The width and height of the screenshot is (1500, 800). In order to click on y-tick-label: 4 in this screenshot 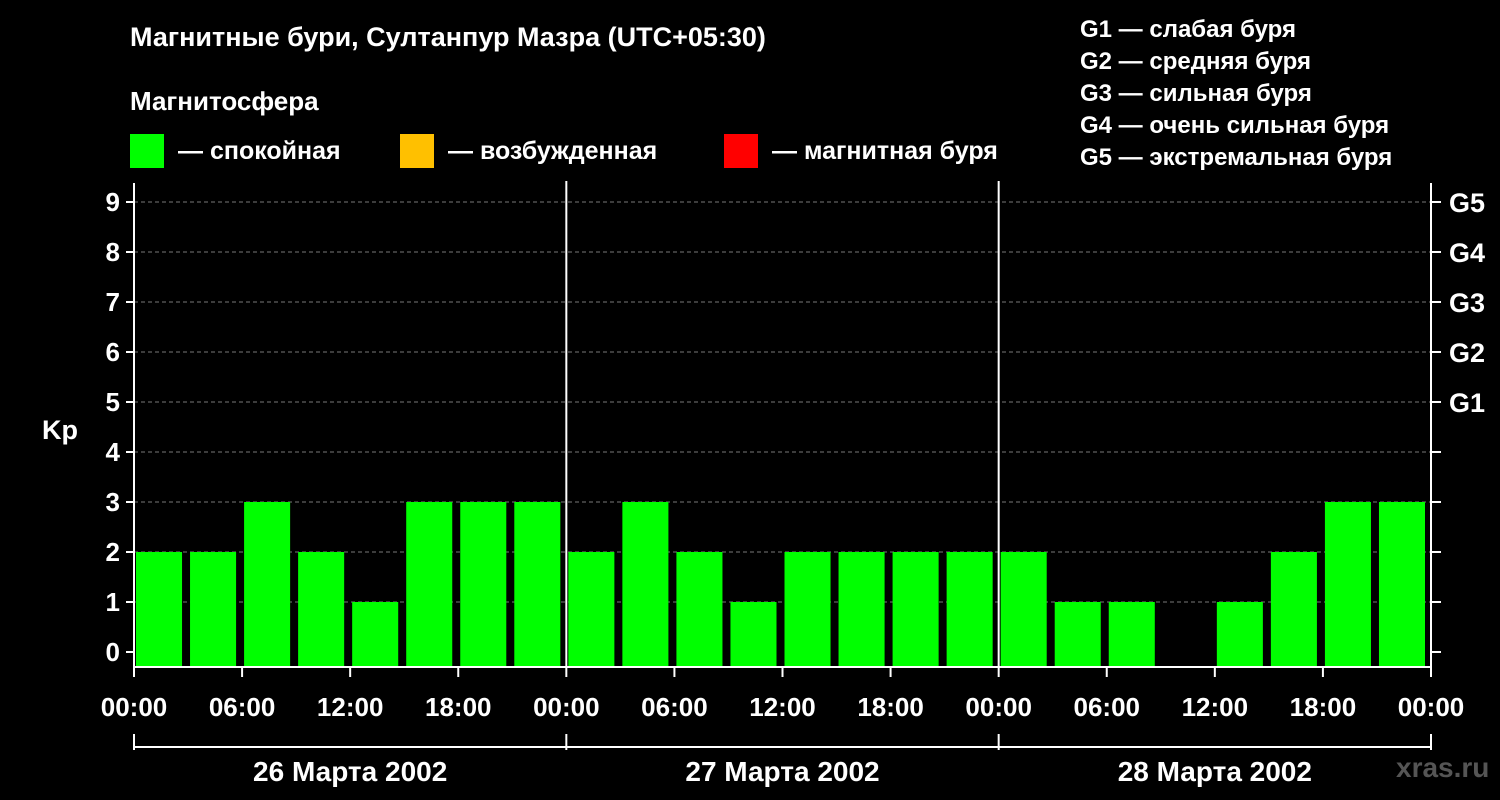, I will do `click(113, 452)`.